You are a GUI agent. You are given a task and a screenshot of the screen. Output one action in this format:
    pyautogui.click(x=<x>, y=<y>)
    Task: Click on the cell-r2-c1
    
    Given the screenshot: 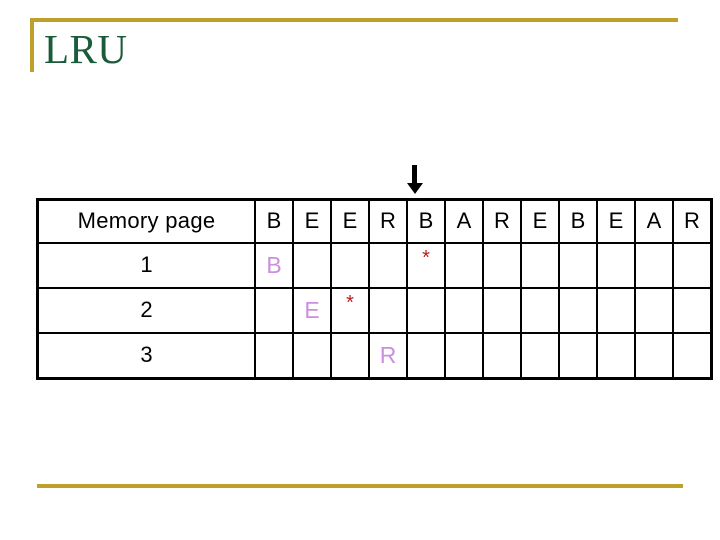 What is the action you would take?
    pyautogui.click(x=274, y=310)
    